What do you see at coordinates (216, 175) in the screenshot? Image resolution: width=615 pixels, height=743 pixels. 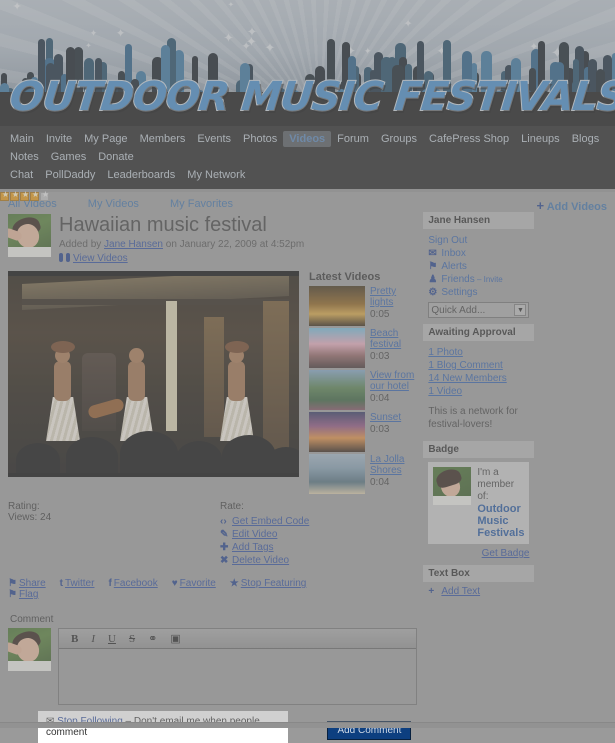 I see `nav-item-my-network: My Network` at bounding box center [216, 175].